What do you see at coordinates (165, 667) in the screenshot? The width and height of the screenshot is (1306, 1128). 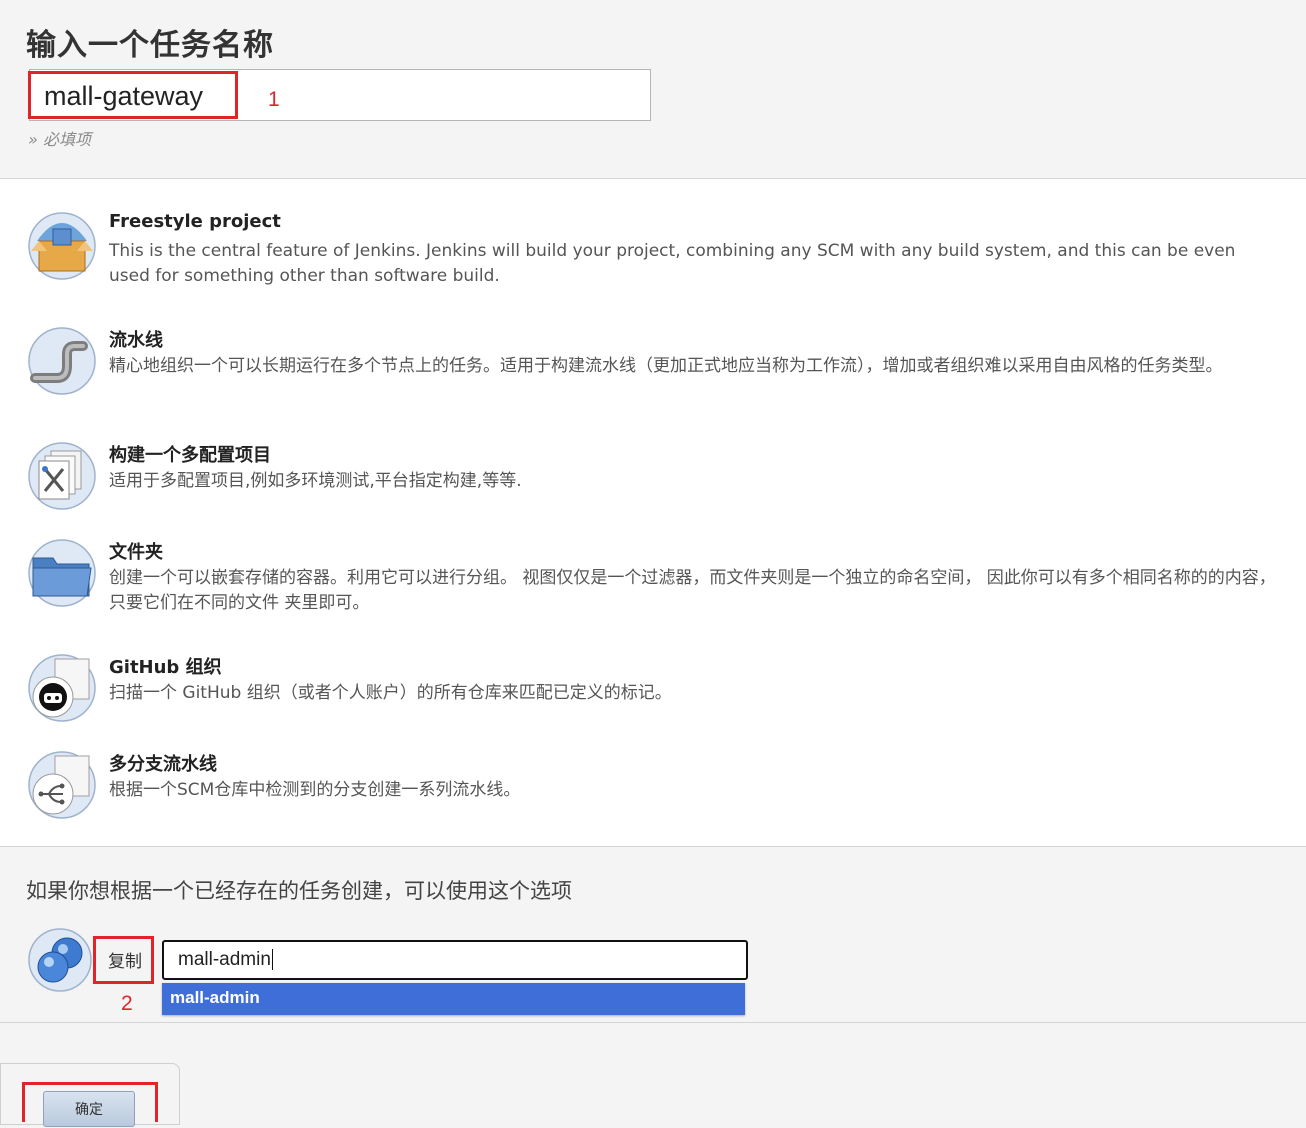 I see `item-title: GitHub 组织` at bounding box center [165, 667].